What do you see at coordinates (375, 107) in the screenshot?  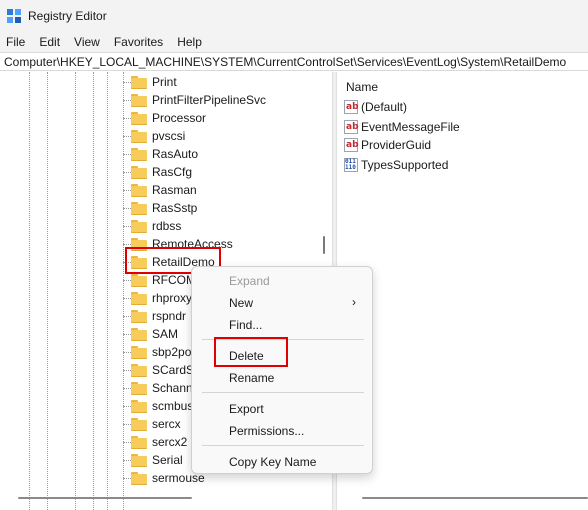 I see `value-row-default: ab (Default)` at bounding box center [375, 107].